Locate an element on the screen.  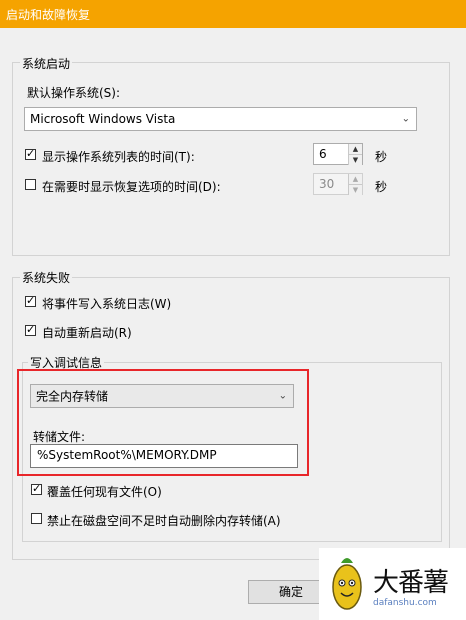
write-event-checkbox: ✓ is located at coordinates (30, 300).